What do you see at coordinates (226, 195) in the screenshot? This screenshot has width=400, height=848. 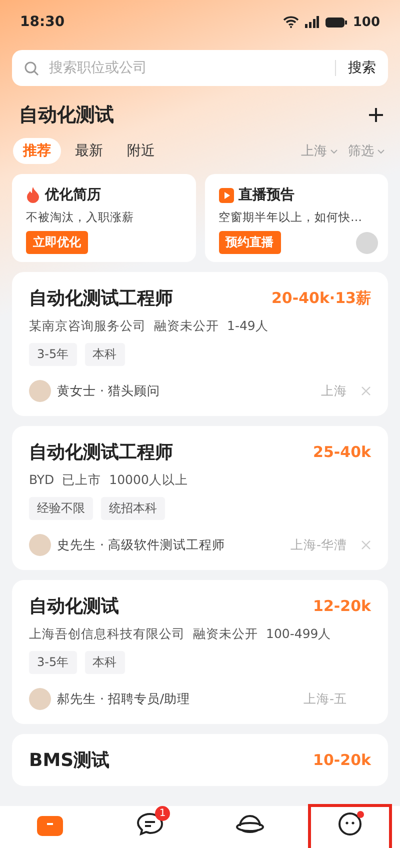 I see `play-icon` at bounding box center [226, 195].